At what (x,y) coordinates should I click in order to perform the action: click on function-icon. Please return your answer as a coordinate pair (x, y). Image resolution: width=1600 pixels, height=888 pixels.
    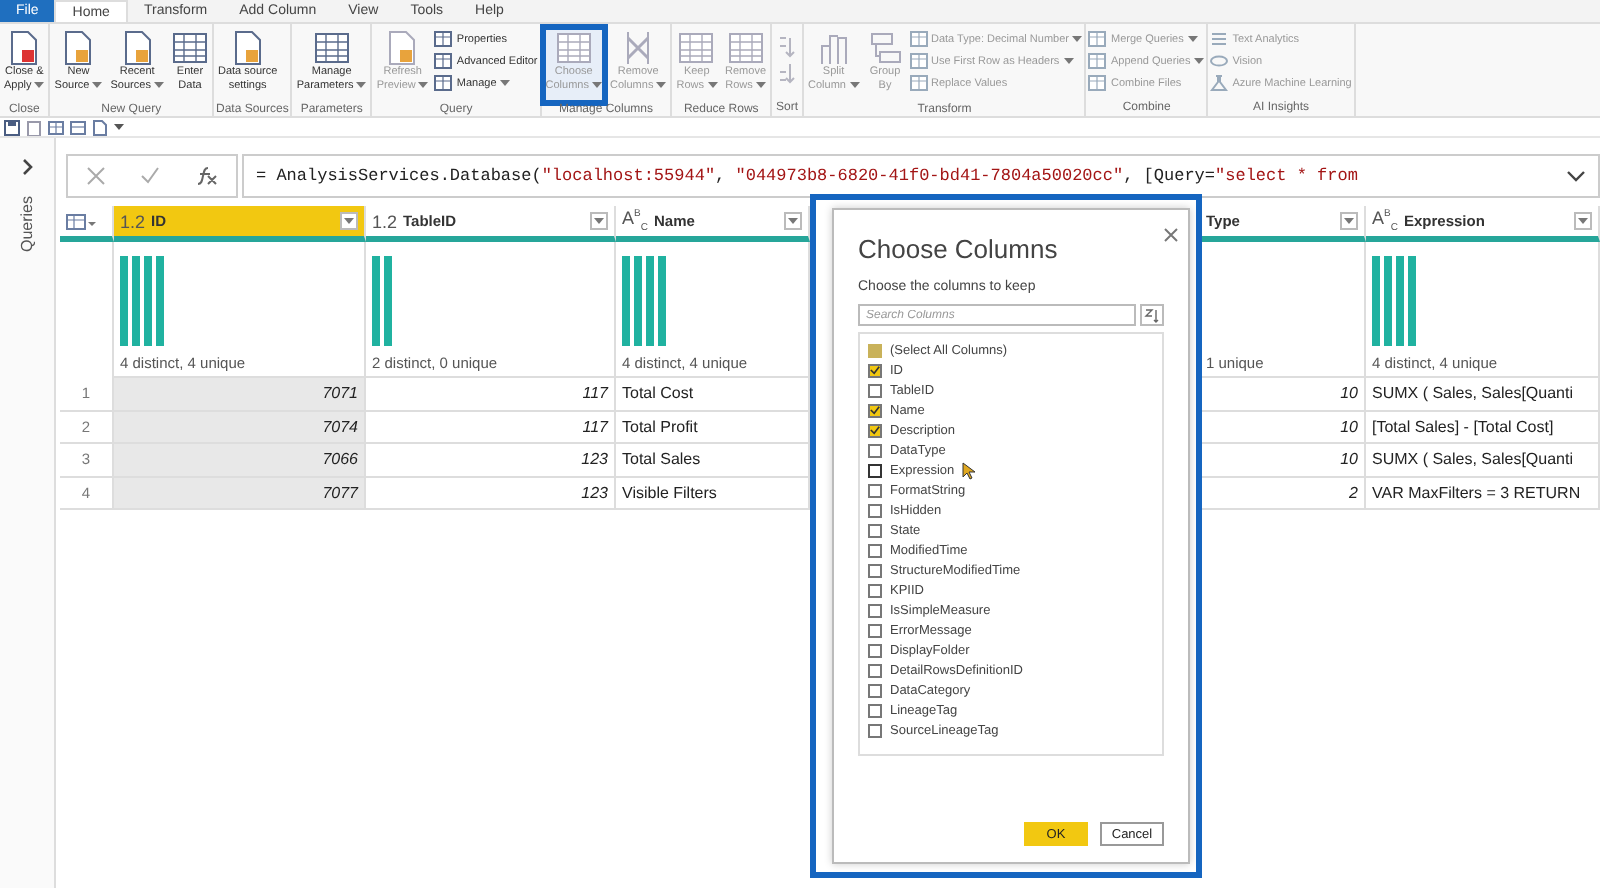
    Looking at the image, I should click on (207, 176).